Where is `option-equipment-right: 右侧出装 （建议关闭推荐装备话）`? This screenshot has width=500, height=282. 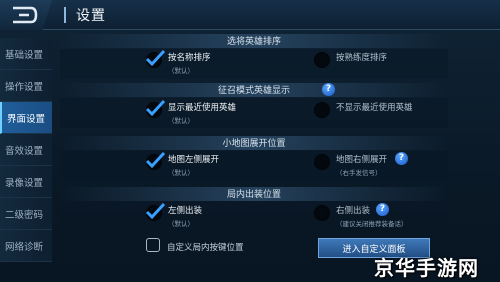 option-equipment-right: 右侧出装 （建议关闭推荐装备话） is located at coordinates (361, 216).